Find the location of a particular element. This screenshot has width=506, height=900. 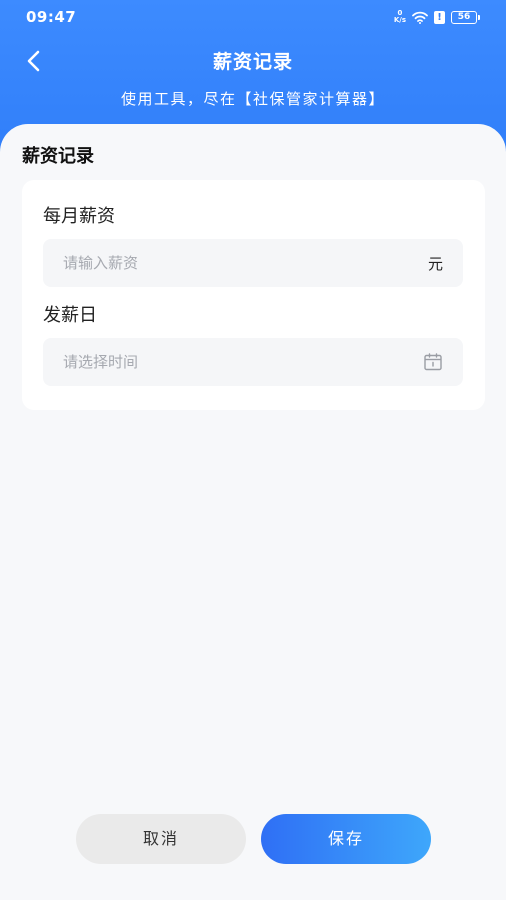

payday-input is located at coordinates (243, 362).